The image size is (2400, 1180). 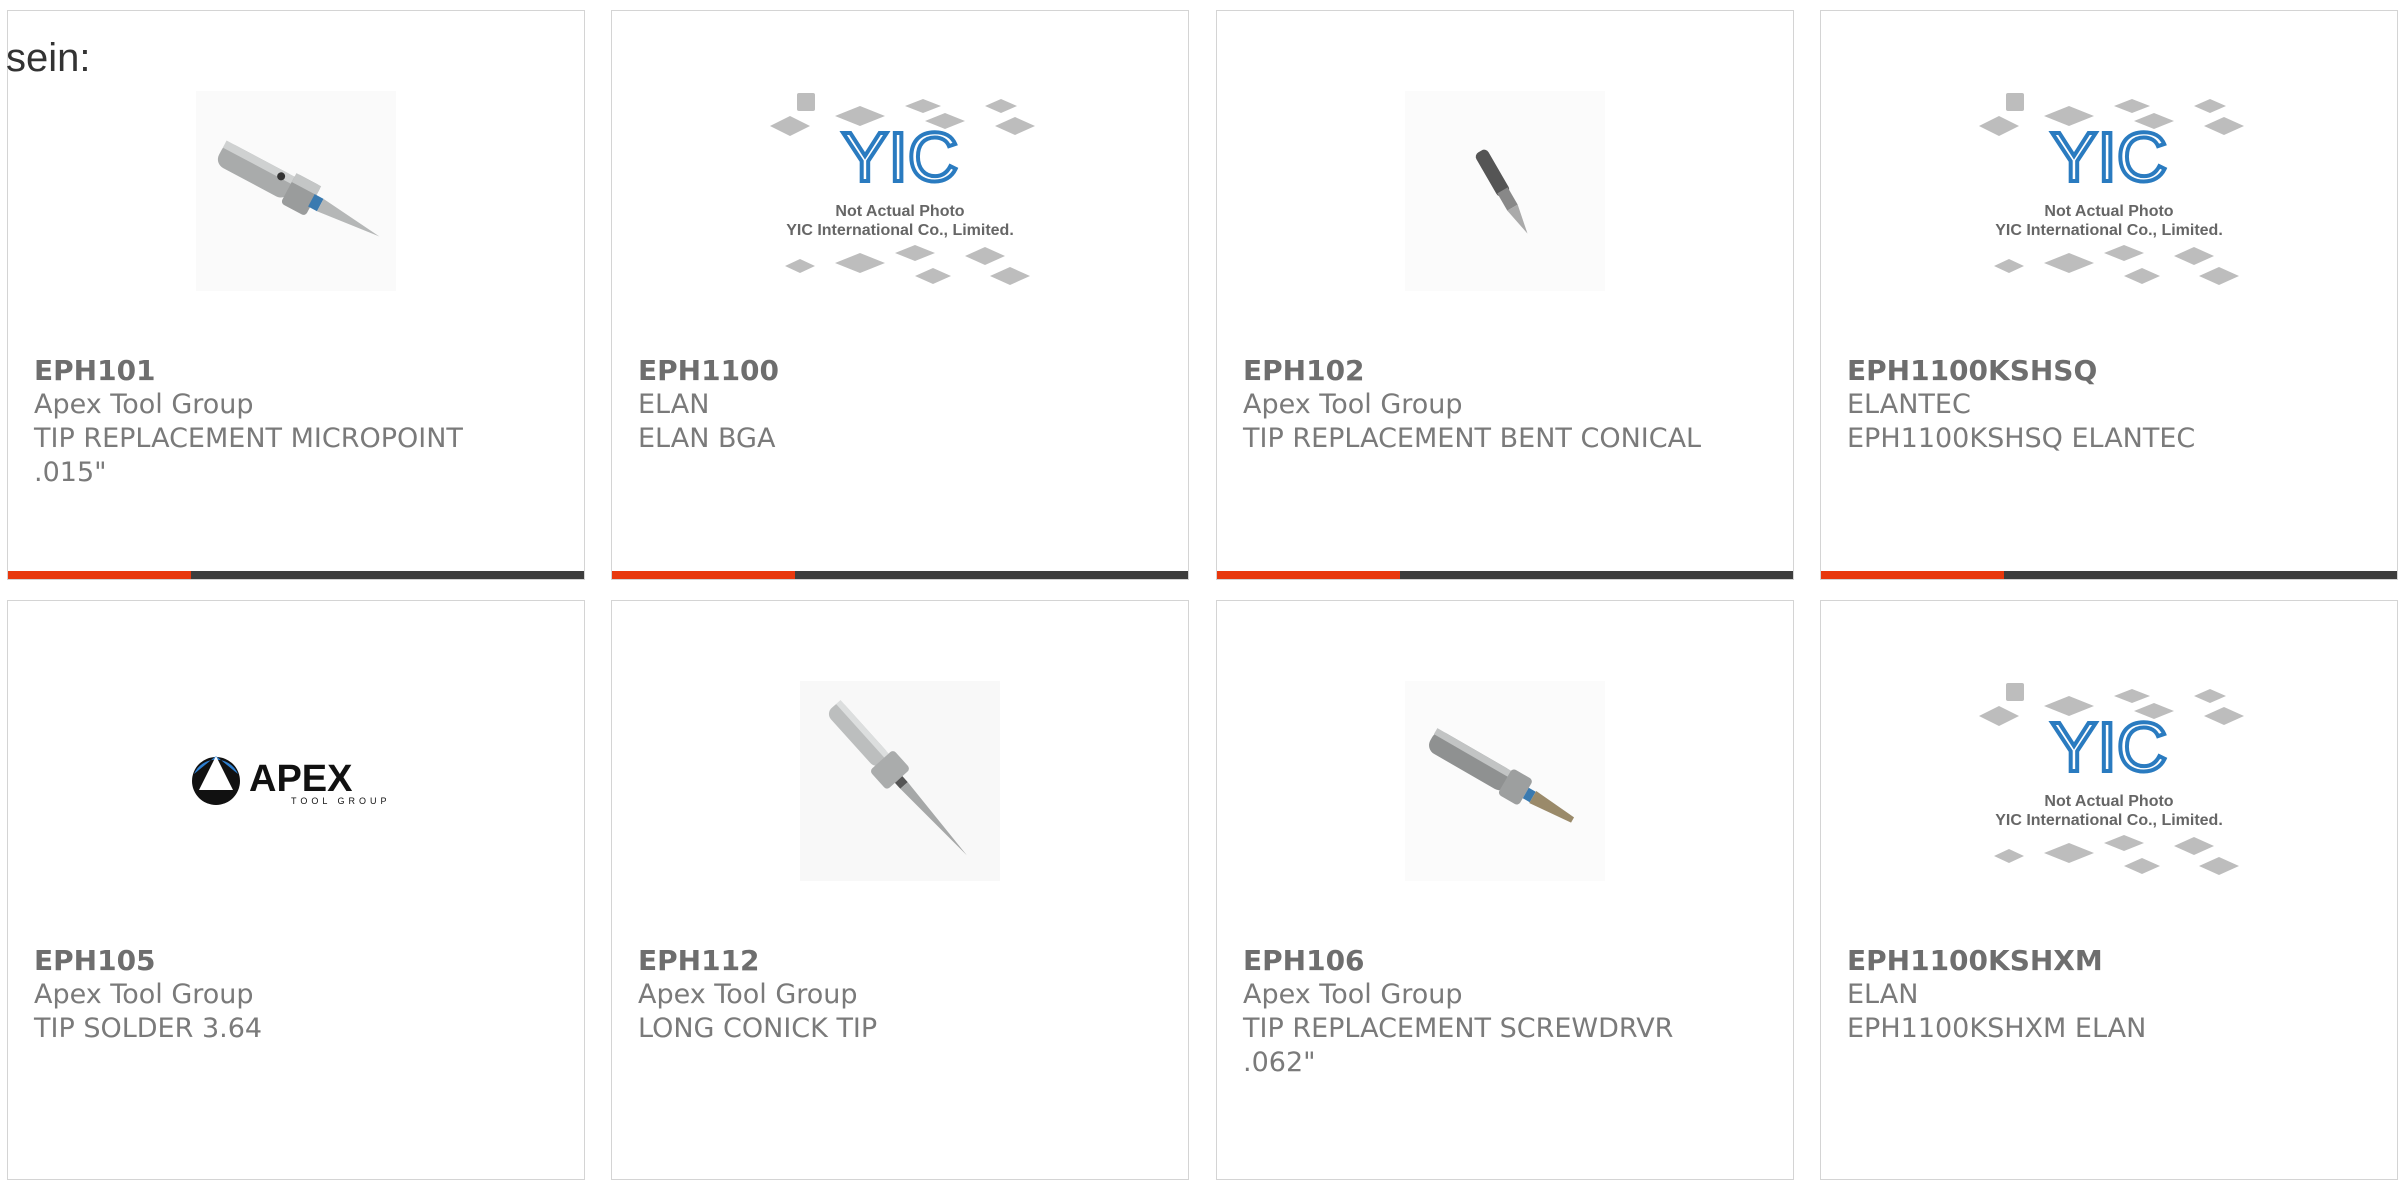 I want to click on description: TIP REPLACEMENT MICROPOINT .015", so click(x=248, y=455).